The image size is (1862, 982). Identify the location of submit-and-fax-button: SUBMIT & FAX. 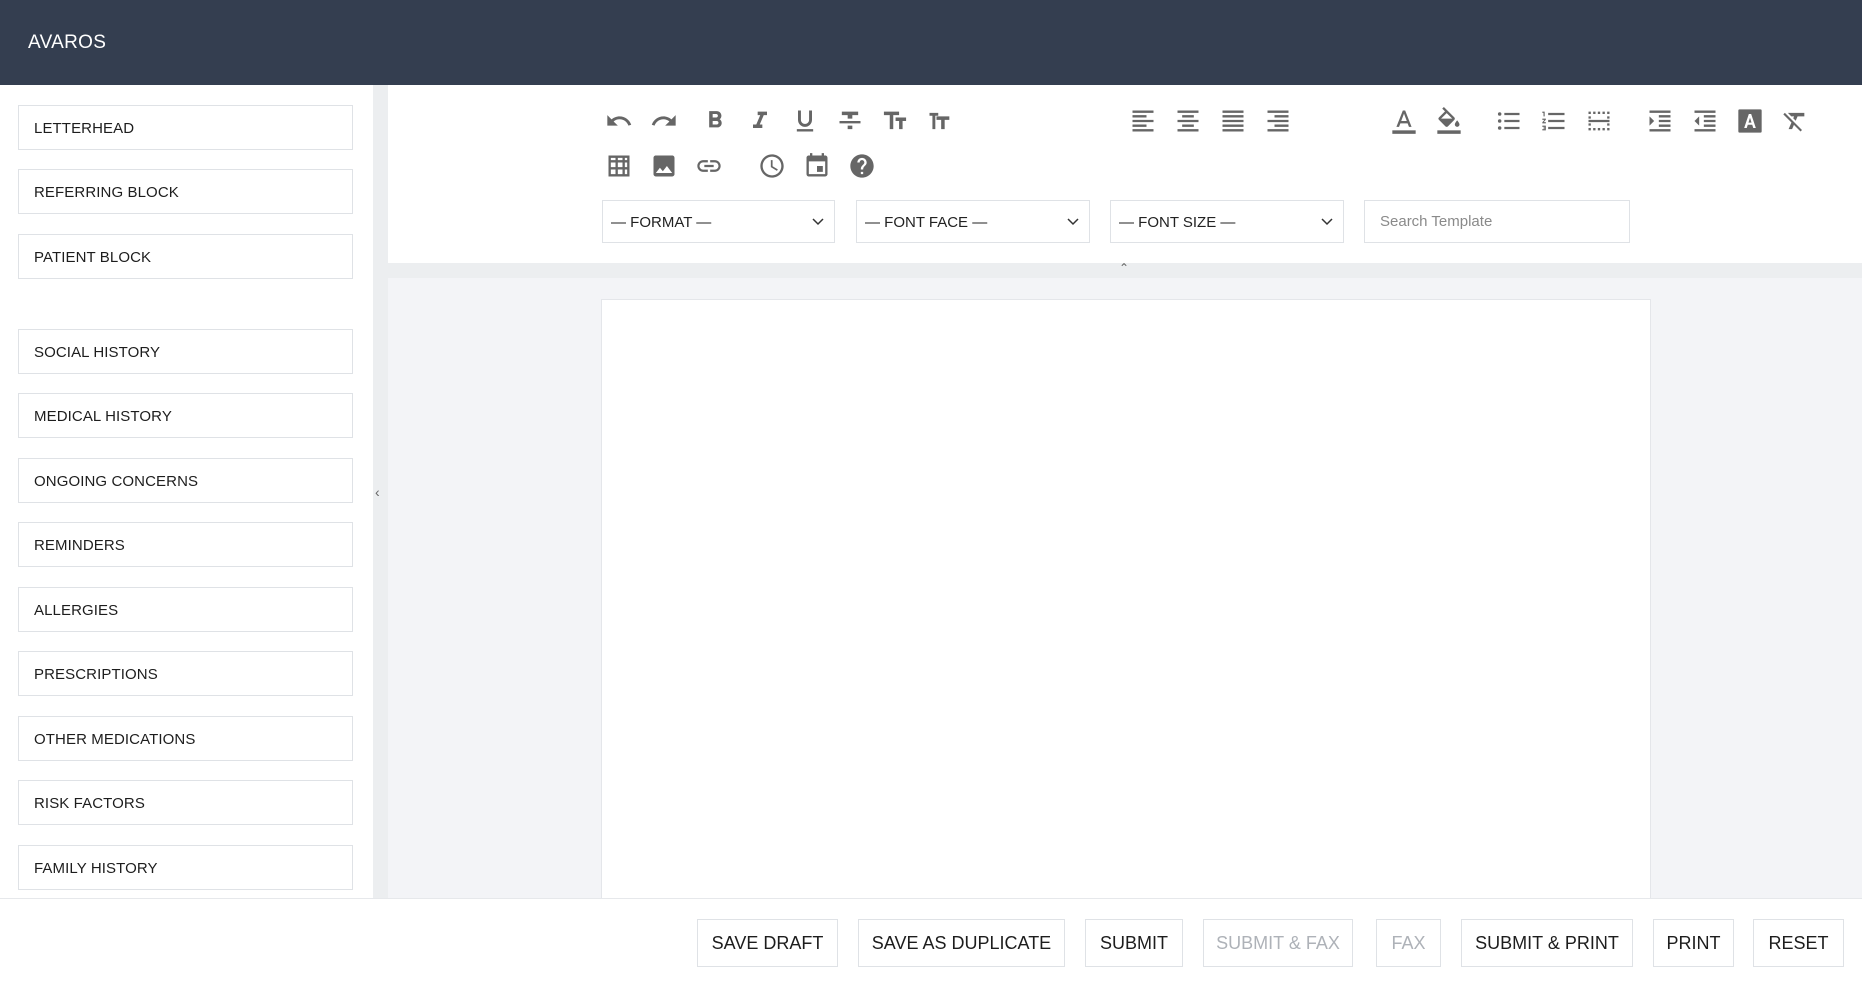
(1278, 943).